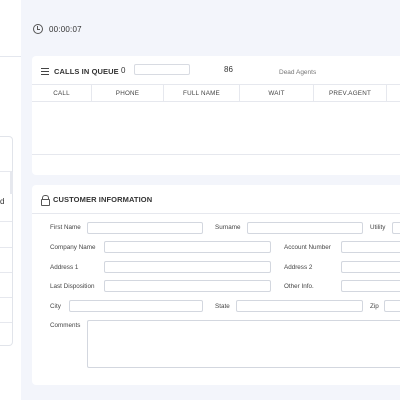  I want to click on queue-filter-input, so click(162, 69).